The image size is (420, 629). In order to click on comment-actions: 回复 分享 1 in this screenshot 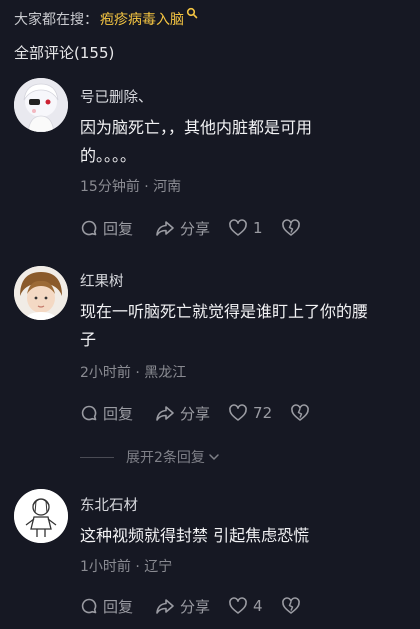, I will do `click(190, 228)`.